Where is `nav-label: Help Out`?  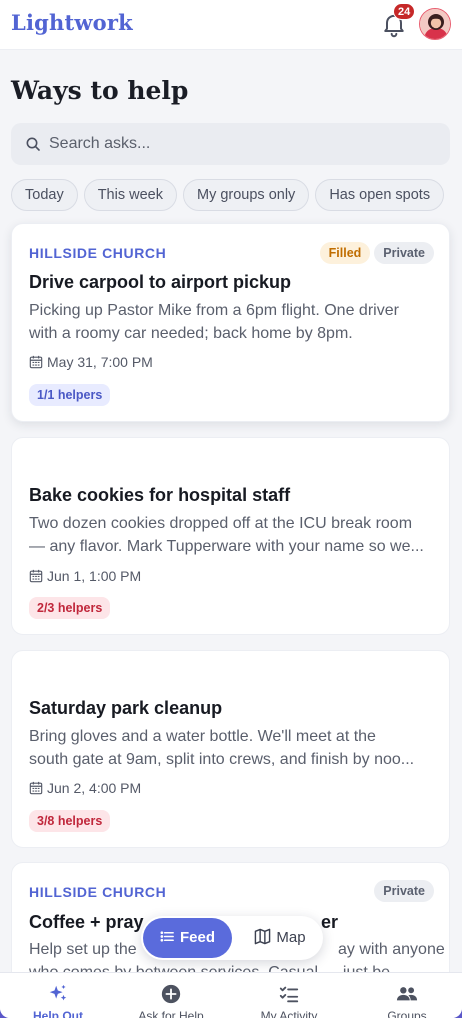
nav-label: Help Out is located at coordinates (58, 1013).